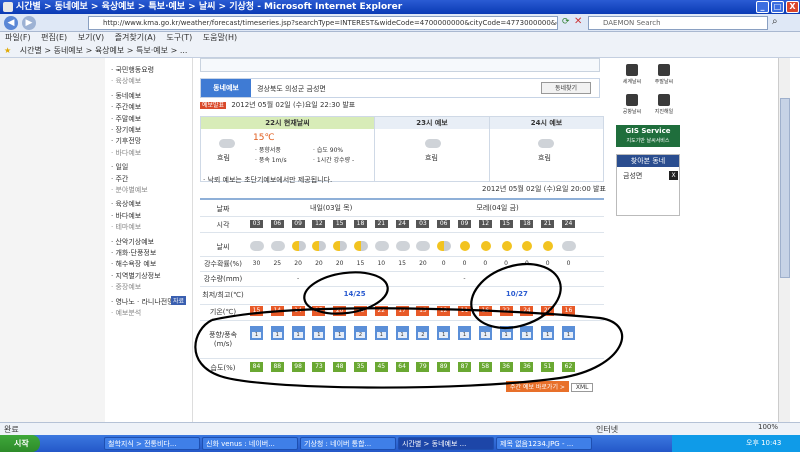 The image size is (800, 452). Describe the element at coordinates (223, 225) in the screenshot. I see `hour-row-label: 시각` at that location.